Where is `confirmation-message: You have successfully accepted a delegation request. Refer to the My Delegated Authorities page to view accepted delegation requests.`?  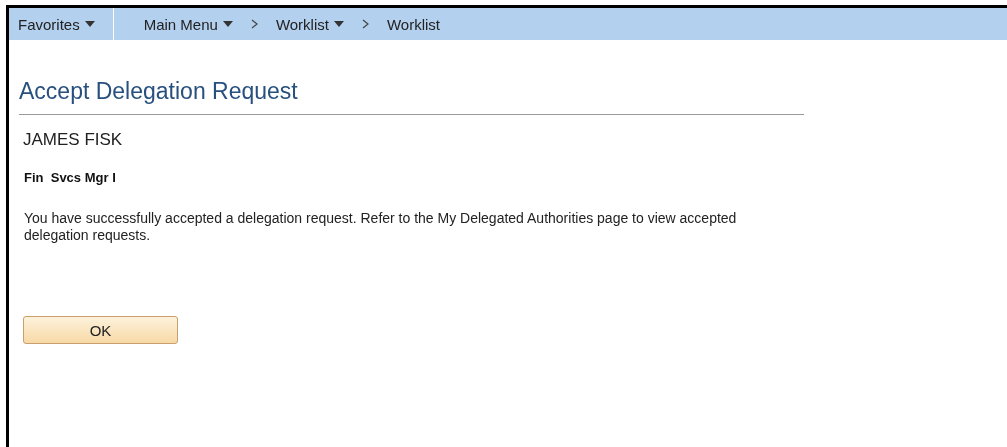 confirmation-message: You have successfully accepted a delegation request. Refer to the My Delegated Authorities page to view accepted delegation requests. is located at coordinates (381, 227).